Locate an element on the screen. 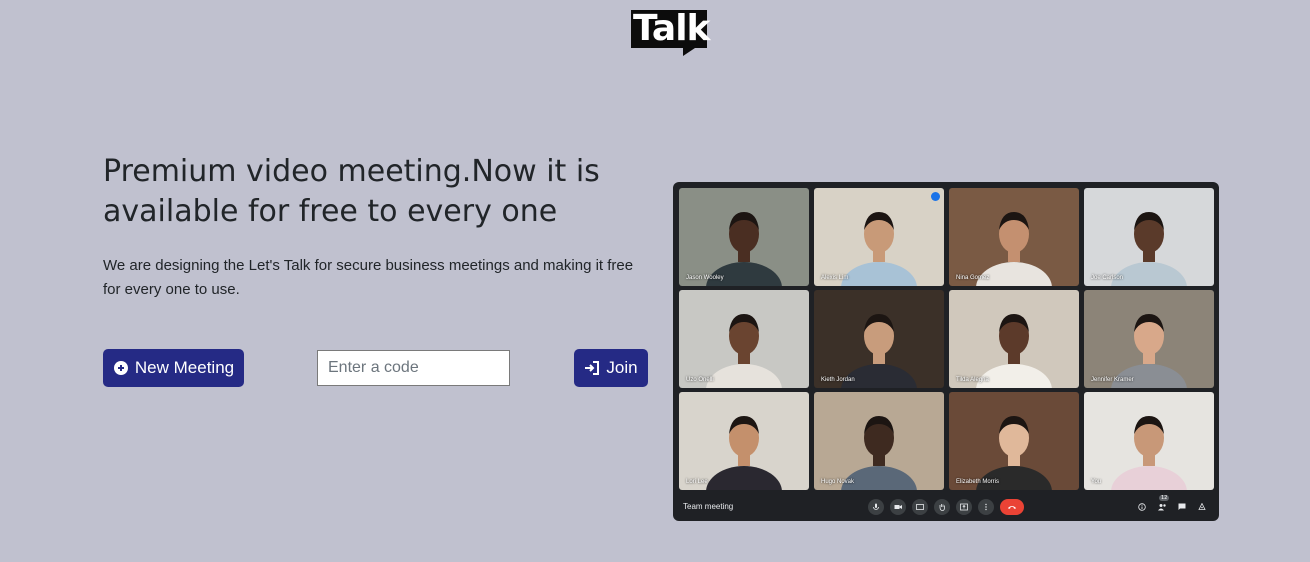 Image resolution: width=1310 pixels, height=562 pixels. participant-tile: Lori Lee is located at coordinates (744, 441).